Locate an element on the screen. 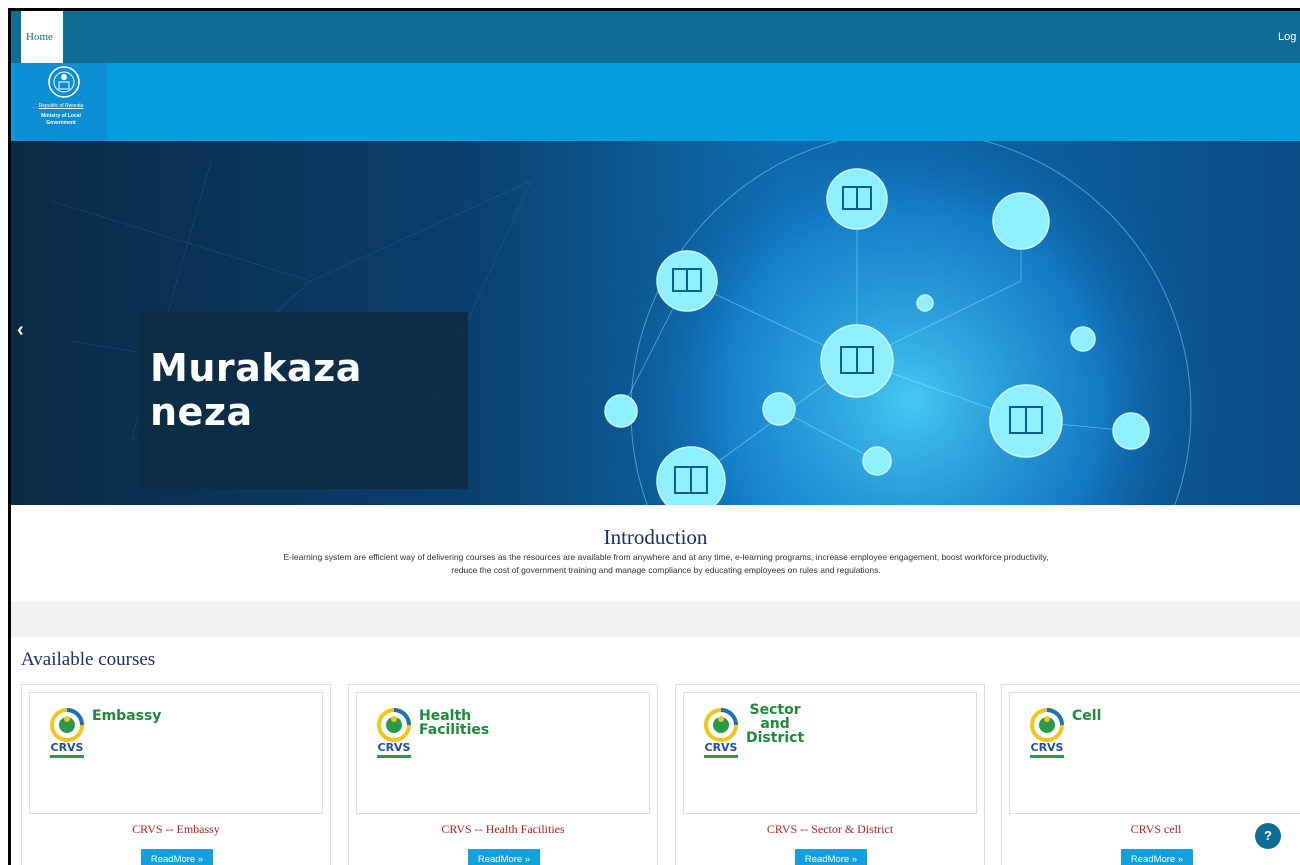 The width and height of the screenshot is (1300, 865). course-image: CRVS Health Facilities is located at coordinates (503, 753).